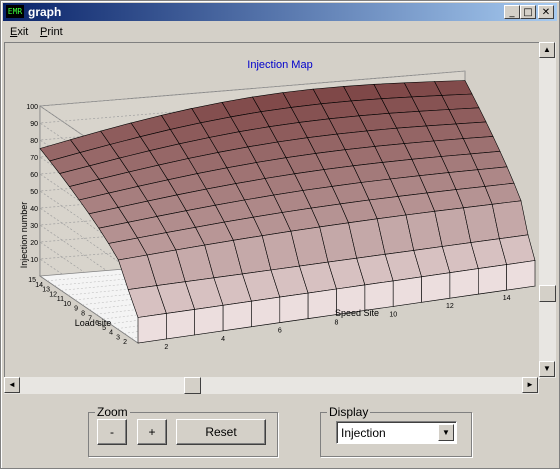  Describe the element at coordinates (546, 12) in the screenshot. I see `close-button: ✕` at that location.